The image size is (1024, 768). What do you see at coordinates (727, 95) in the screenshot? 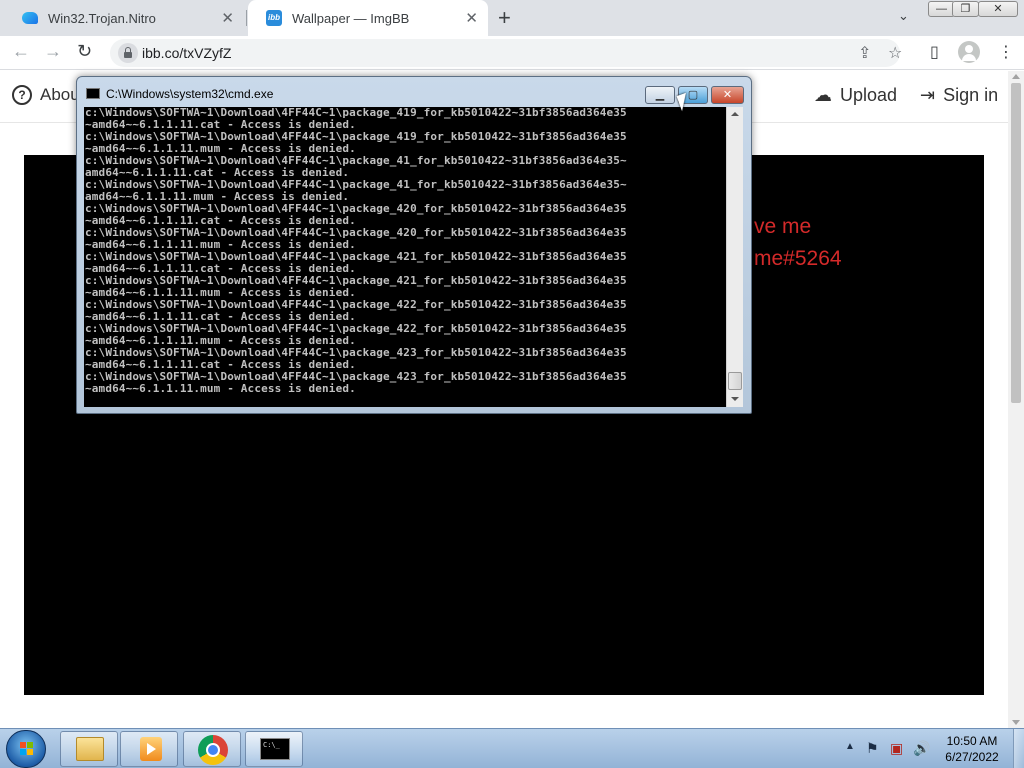
I see `cmd-close-button: ✕` at bounding box center [727, 95].